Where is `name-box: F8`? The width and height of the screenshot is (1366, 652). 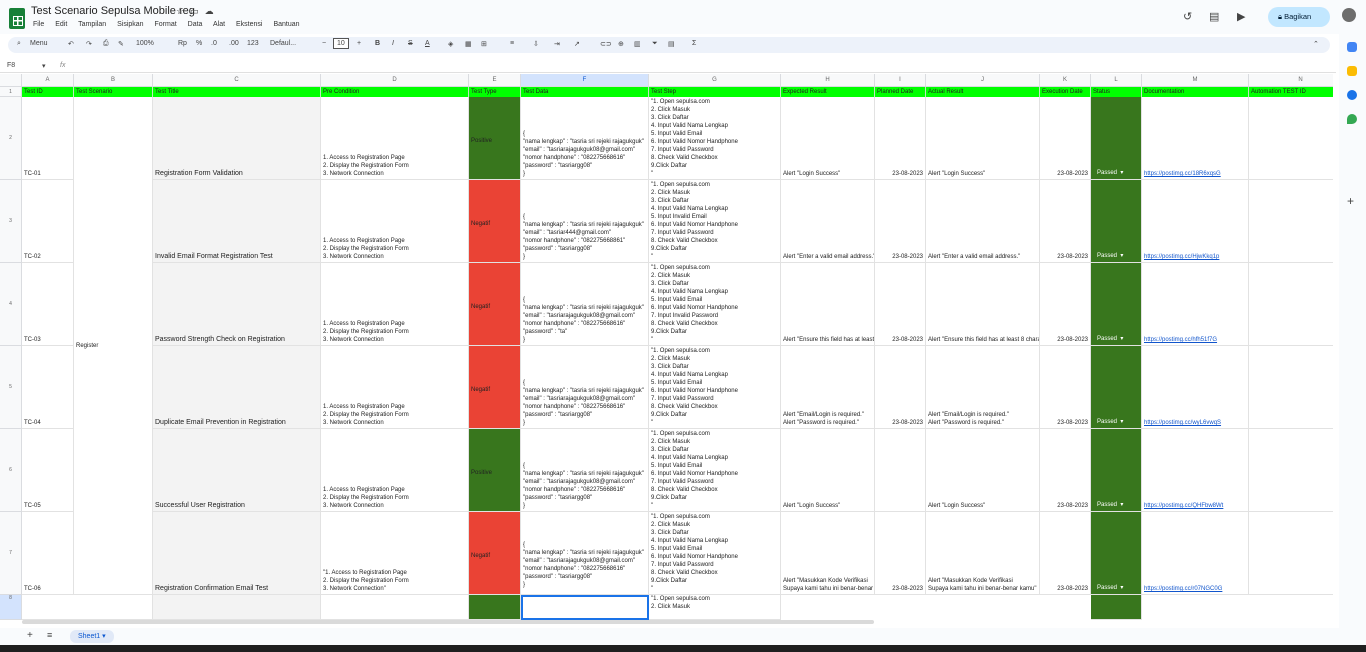
name-box: F8 is located at coordinates (11, 65).